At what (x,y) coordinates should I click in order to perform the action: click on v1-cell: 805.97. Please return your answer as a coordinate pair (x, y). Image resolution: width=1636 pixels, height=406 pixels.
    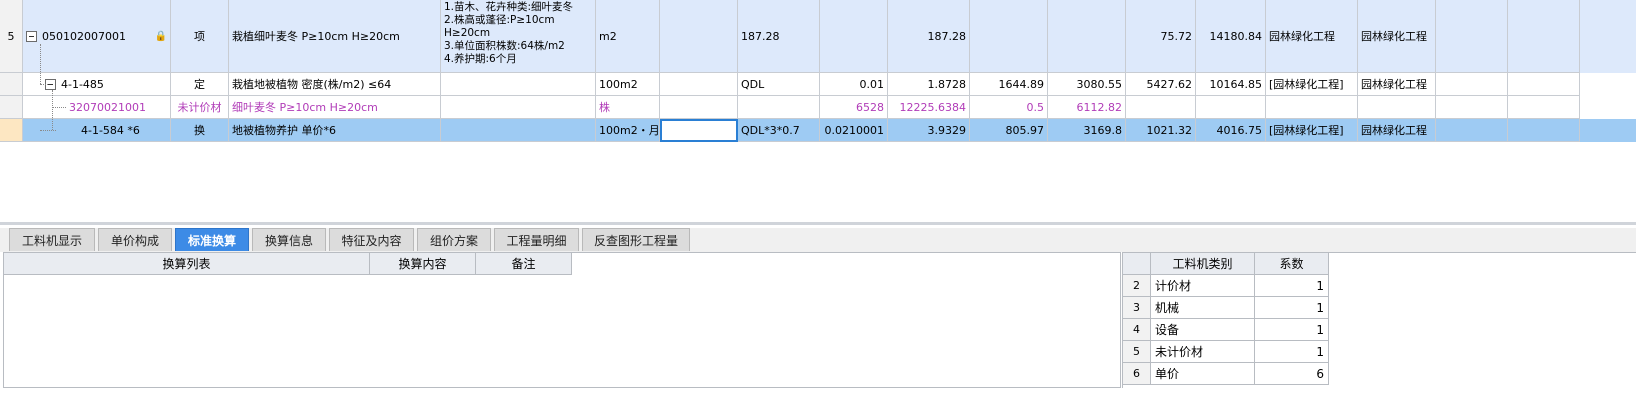
    Looking at the image, I should click on (1009, 130).